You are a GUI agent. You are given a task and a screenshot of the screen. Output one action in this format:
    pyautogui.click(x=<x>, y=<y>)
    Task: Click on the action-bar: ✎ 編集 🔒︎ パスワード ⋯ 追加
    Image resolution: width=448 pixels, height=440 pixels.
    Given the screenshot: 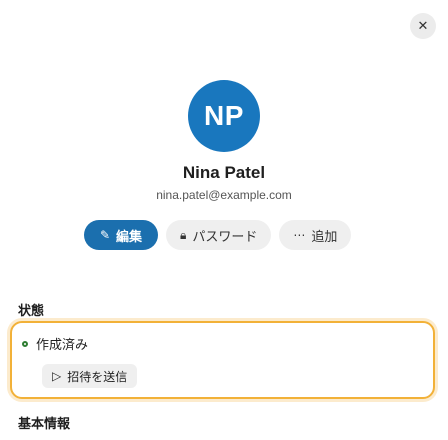 What is the action you would take?
    pyautogui.click(x=218, y=235)
    